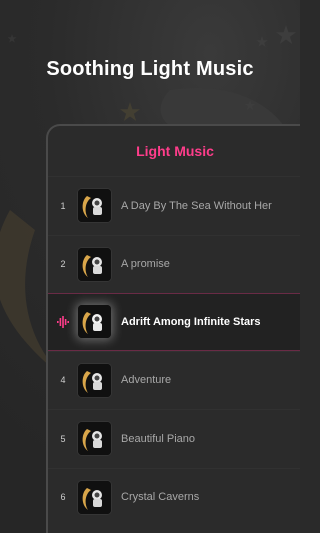 This screenshot has height=533, width=320. I want to click on track-number: 4, so click(63, 380).